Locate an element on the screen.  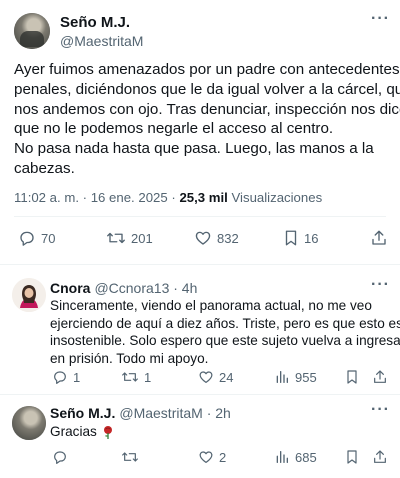
reply-author-name: Seño M.J. is located at coordinates (82, 413).